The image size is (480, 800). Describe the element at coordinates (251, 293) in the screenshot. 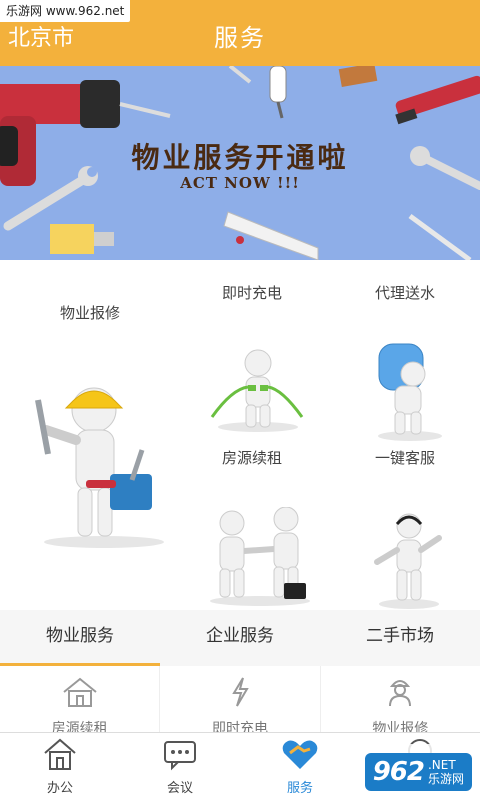

I see `service-label: 即时充电` at that location.